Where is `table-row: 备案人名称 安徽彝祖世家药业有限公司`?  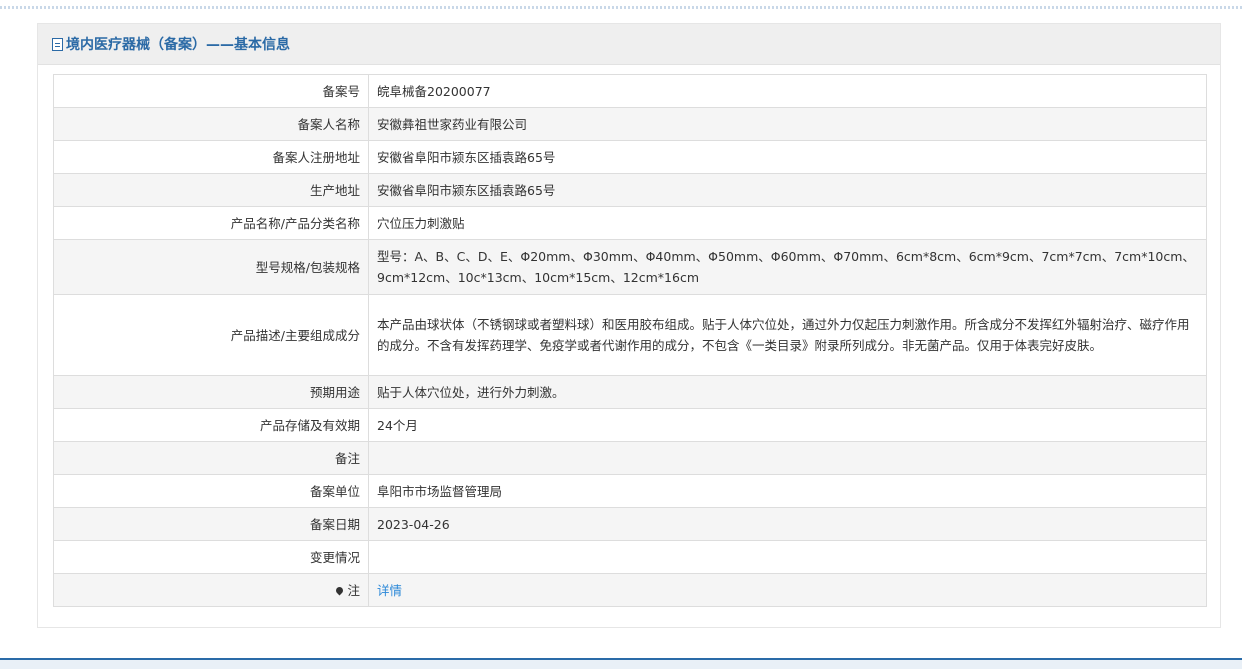
table-row: 备案人名称 安徽彝祖世家药业有限公司 is located at coordinates (630, 124).